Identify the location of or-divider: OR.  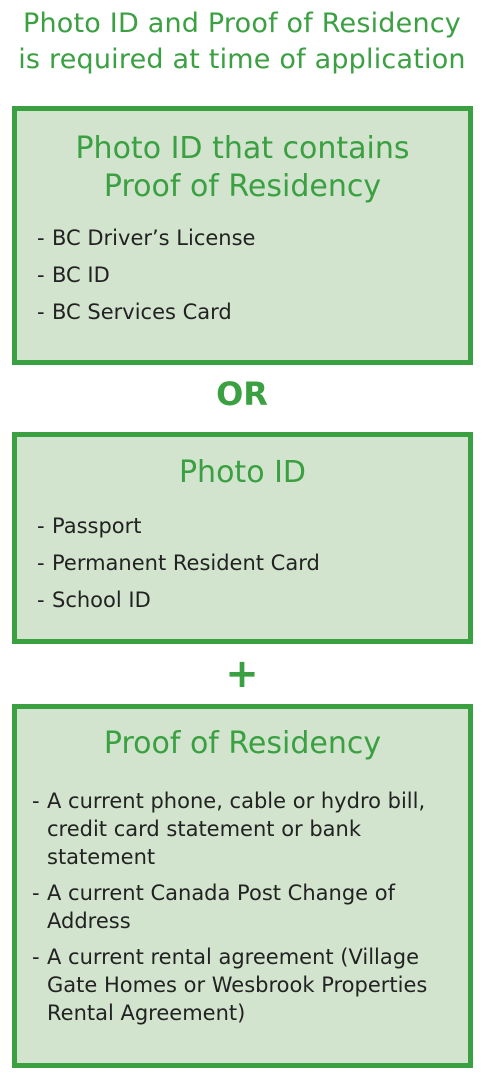
(242, 394).